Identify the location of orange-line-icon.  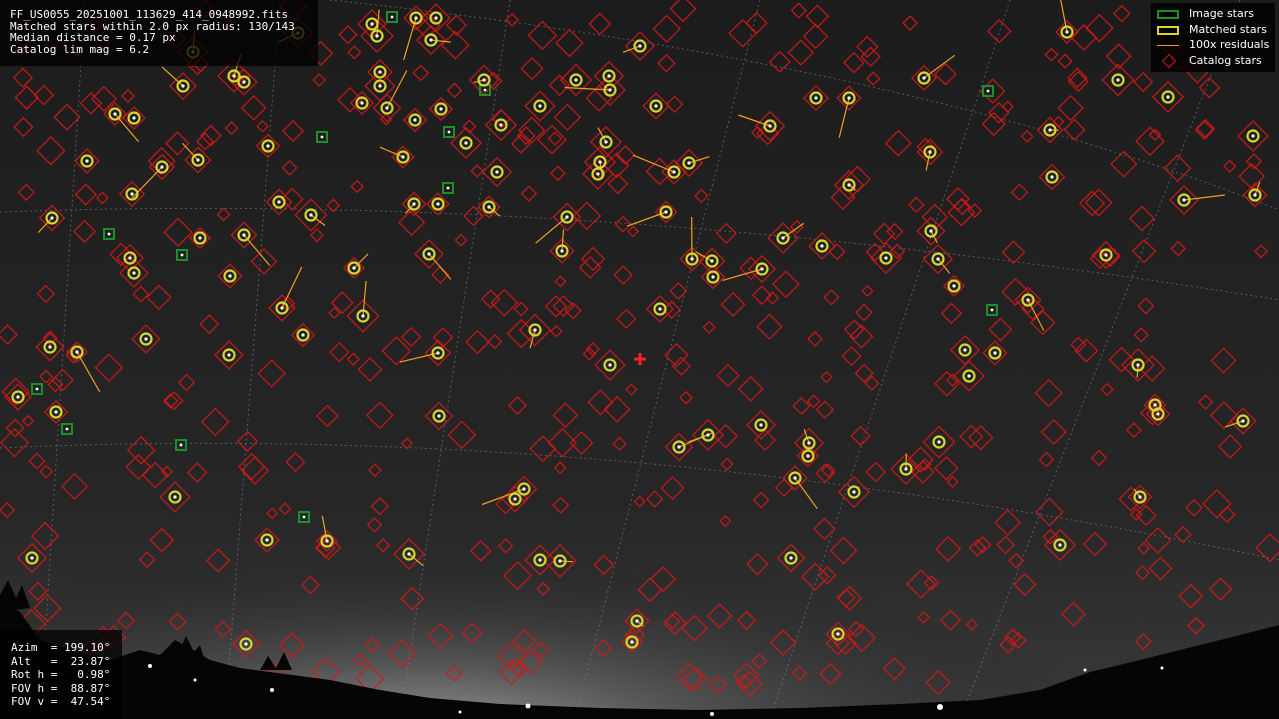
(1168, 45).